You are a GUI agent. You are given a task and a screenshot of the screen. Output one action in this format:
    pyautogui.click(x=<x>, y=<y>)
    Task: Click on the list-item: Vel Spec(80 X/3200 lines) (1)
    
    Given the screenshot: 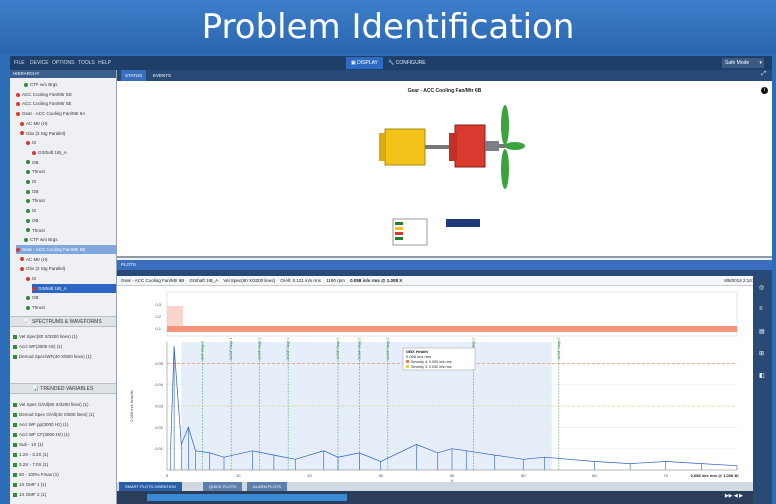 What is the action you would take?
    pyautogui.click(x=45, y=336)
    